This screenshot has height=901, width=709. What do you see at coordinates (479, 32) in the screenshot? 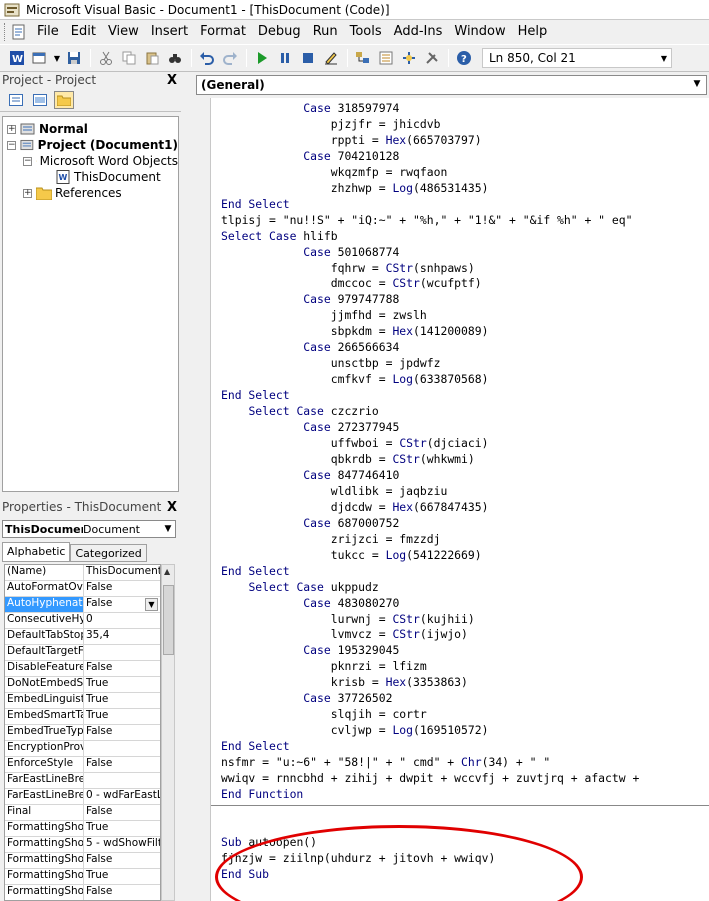
I see `menu-window: Window` at bounding box center [479, 32].